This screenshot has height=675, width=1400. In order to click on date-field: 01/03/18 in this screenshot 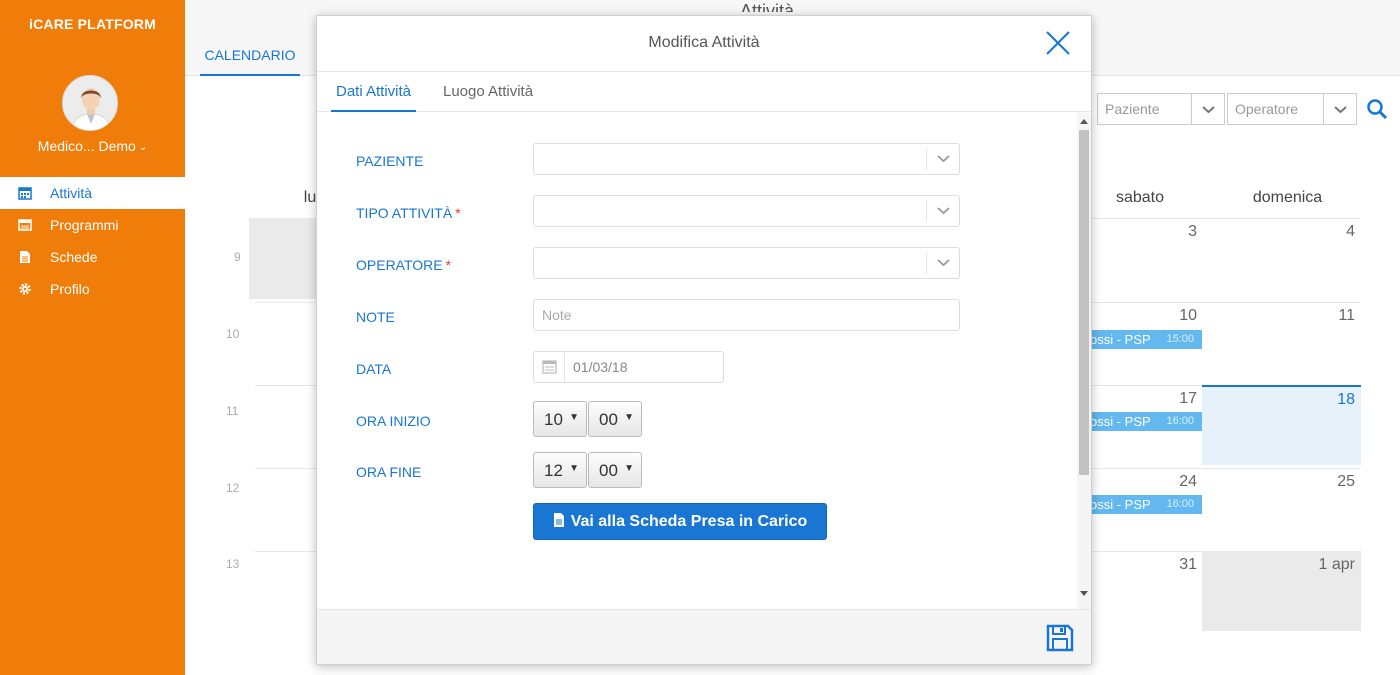, I will do `click(628, 367)`.